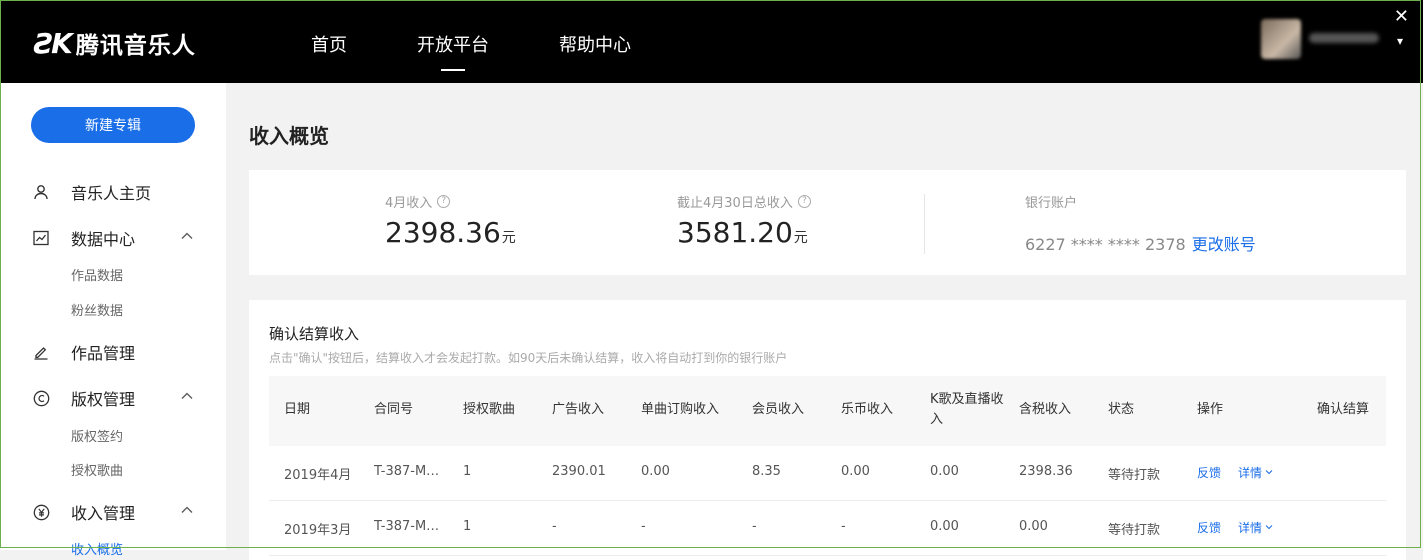 The image size is (1423, 560). I want to click on close-icon: ✕, so click(1401, 17).